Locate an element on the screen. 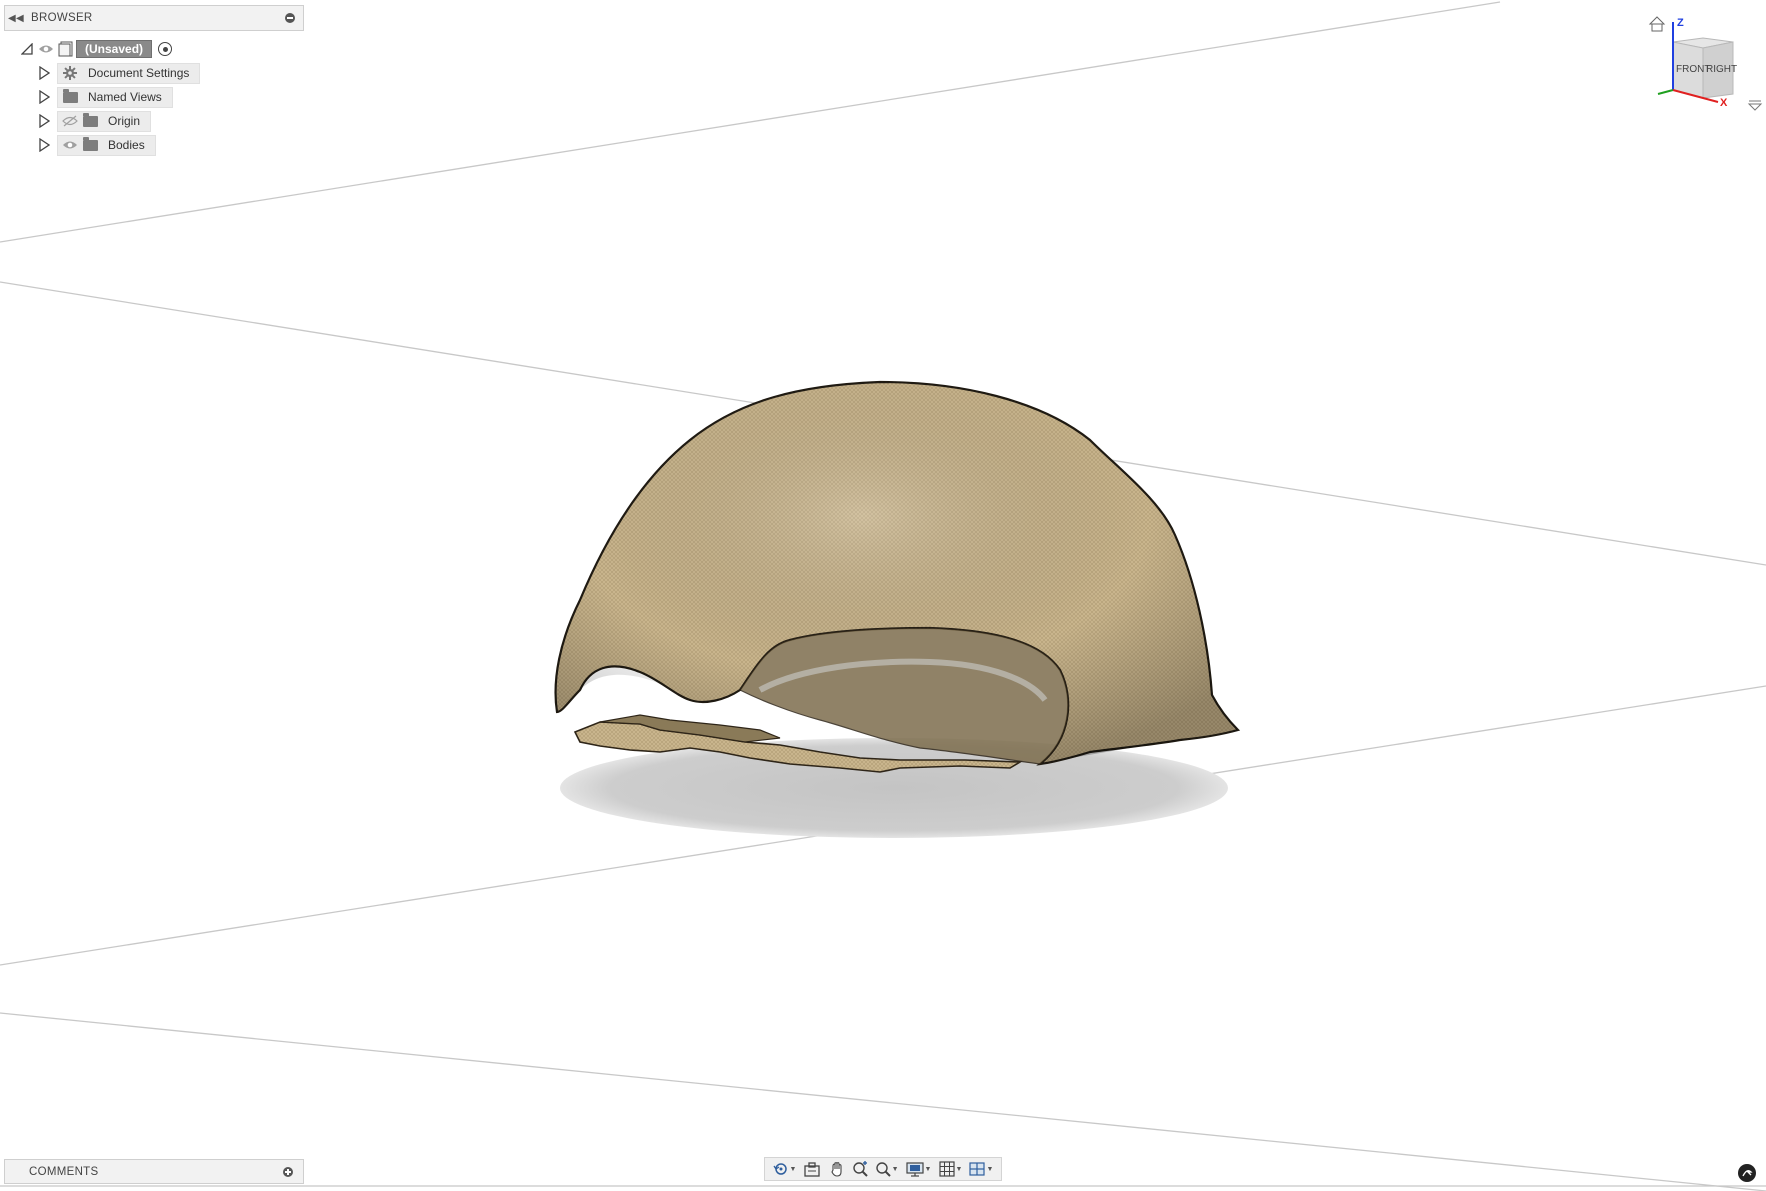  viewports-dropdown-icon: ▼ is located at coordinates (989, 1169).